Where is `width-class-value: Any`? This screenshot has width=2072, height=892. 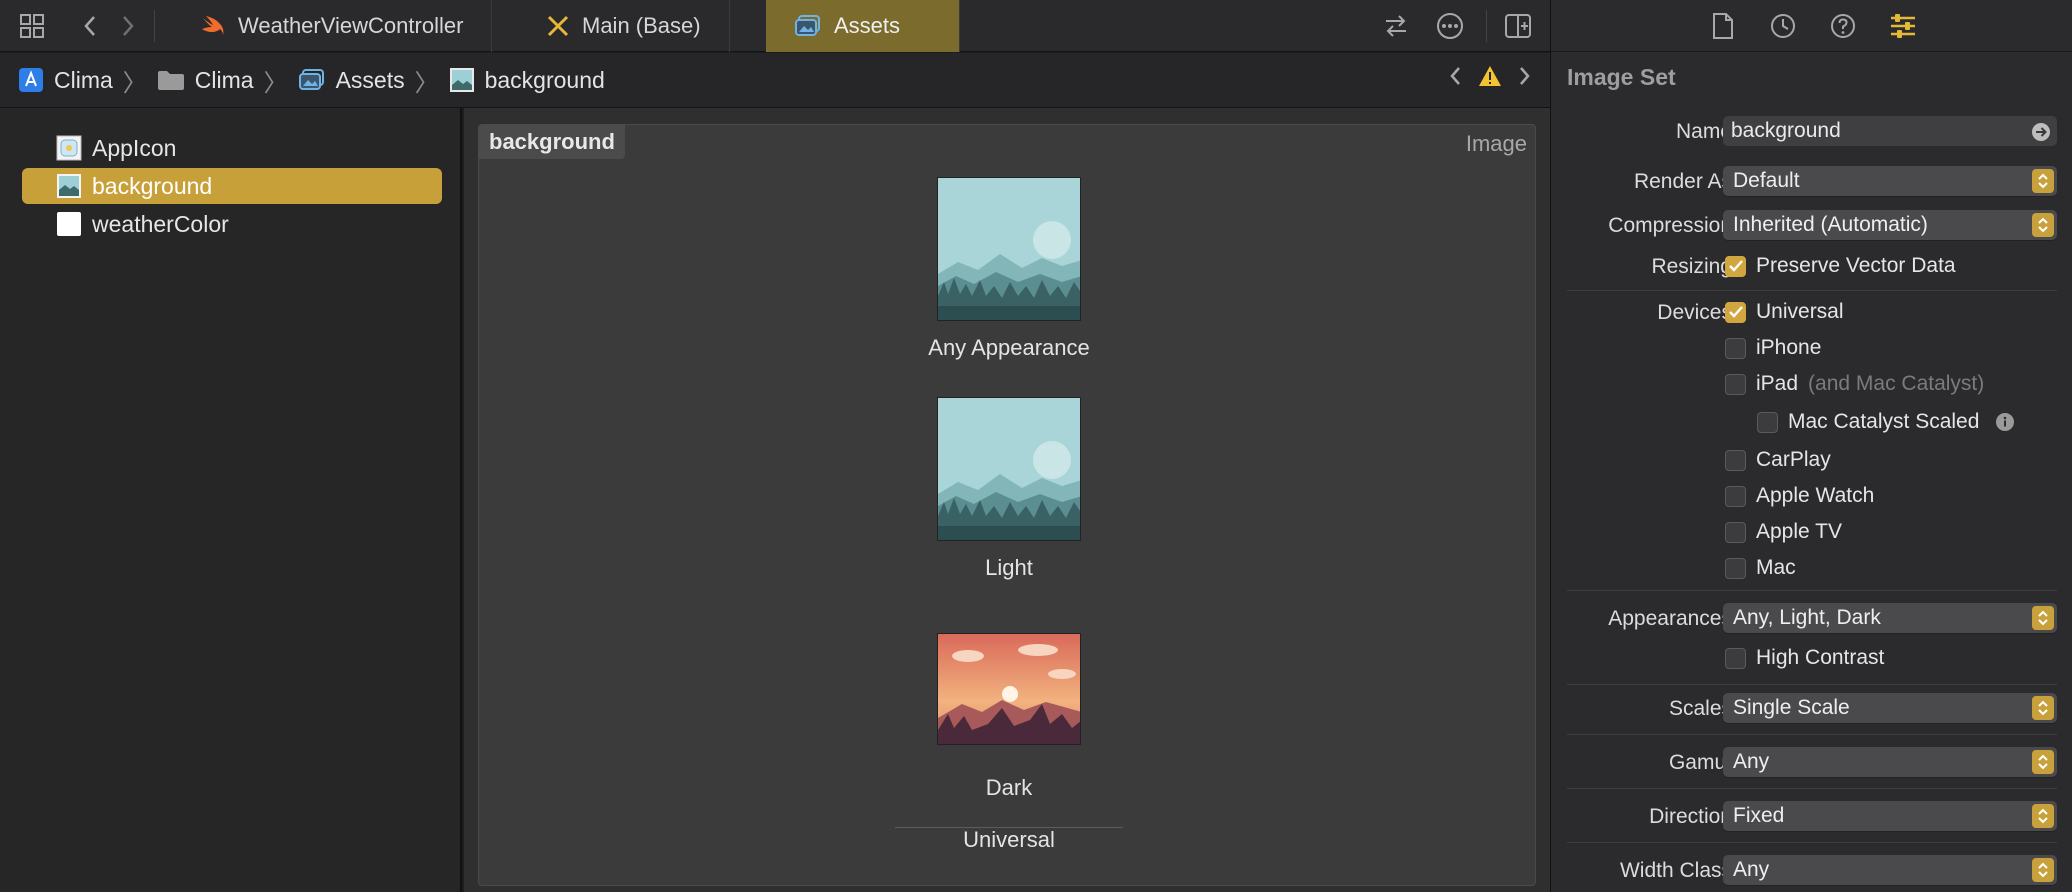 width-class-value: Any is located at coordinates (1751, 869).